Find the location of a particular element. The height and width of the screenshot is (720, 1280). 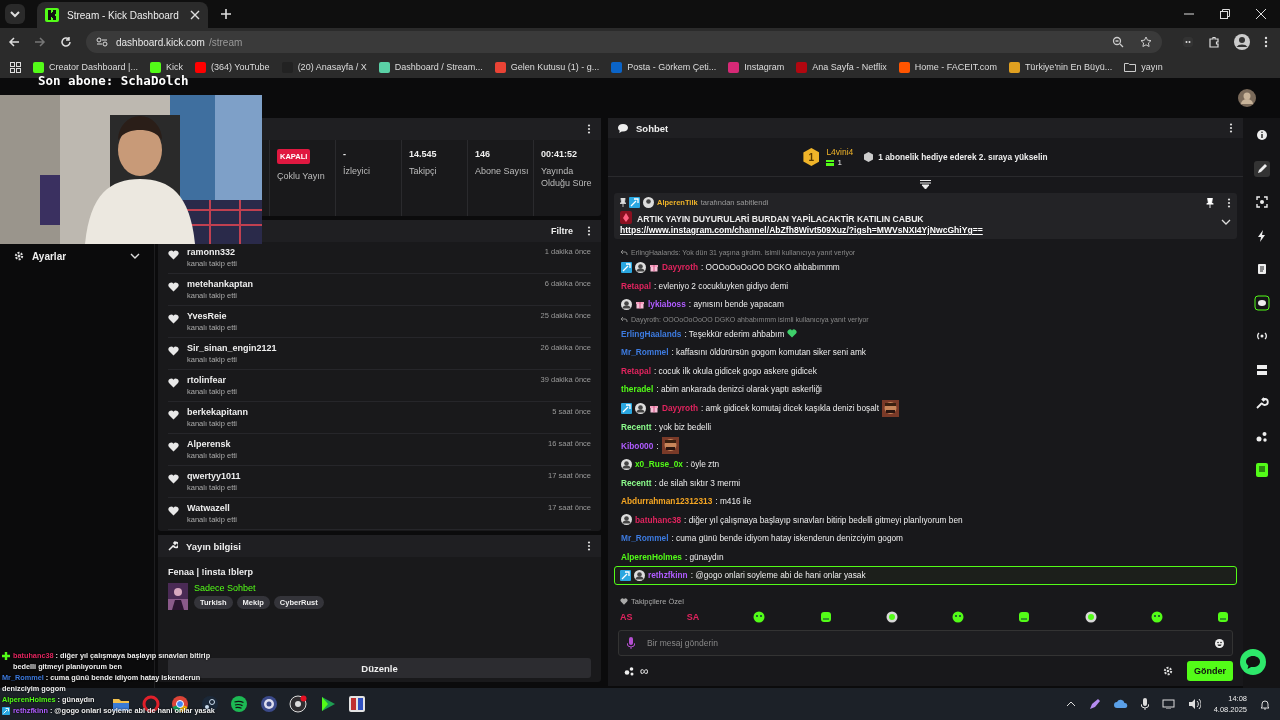

text-emote: SA is located at coordinates (693, 617).